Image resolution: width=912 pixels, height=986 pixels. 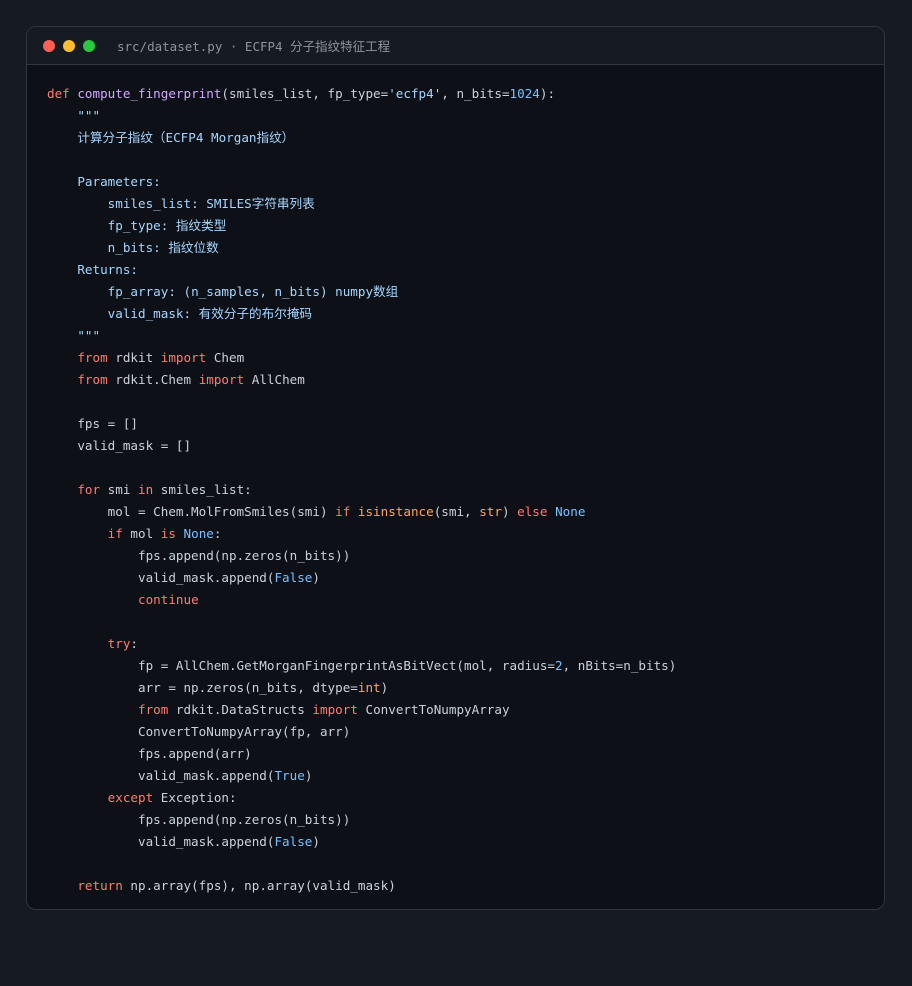 I want to click on code-token: ConvertToNumpyArray, so click(x=433, y=709).